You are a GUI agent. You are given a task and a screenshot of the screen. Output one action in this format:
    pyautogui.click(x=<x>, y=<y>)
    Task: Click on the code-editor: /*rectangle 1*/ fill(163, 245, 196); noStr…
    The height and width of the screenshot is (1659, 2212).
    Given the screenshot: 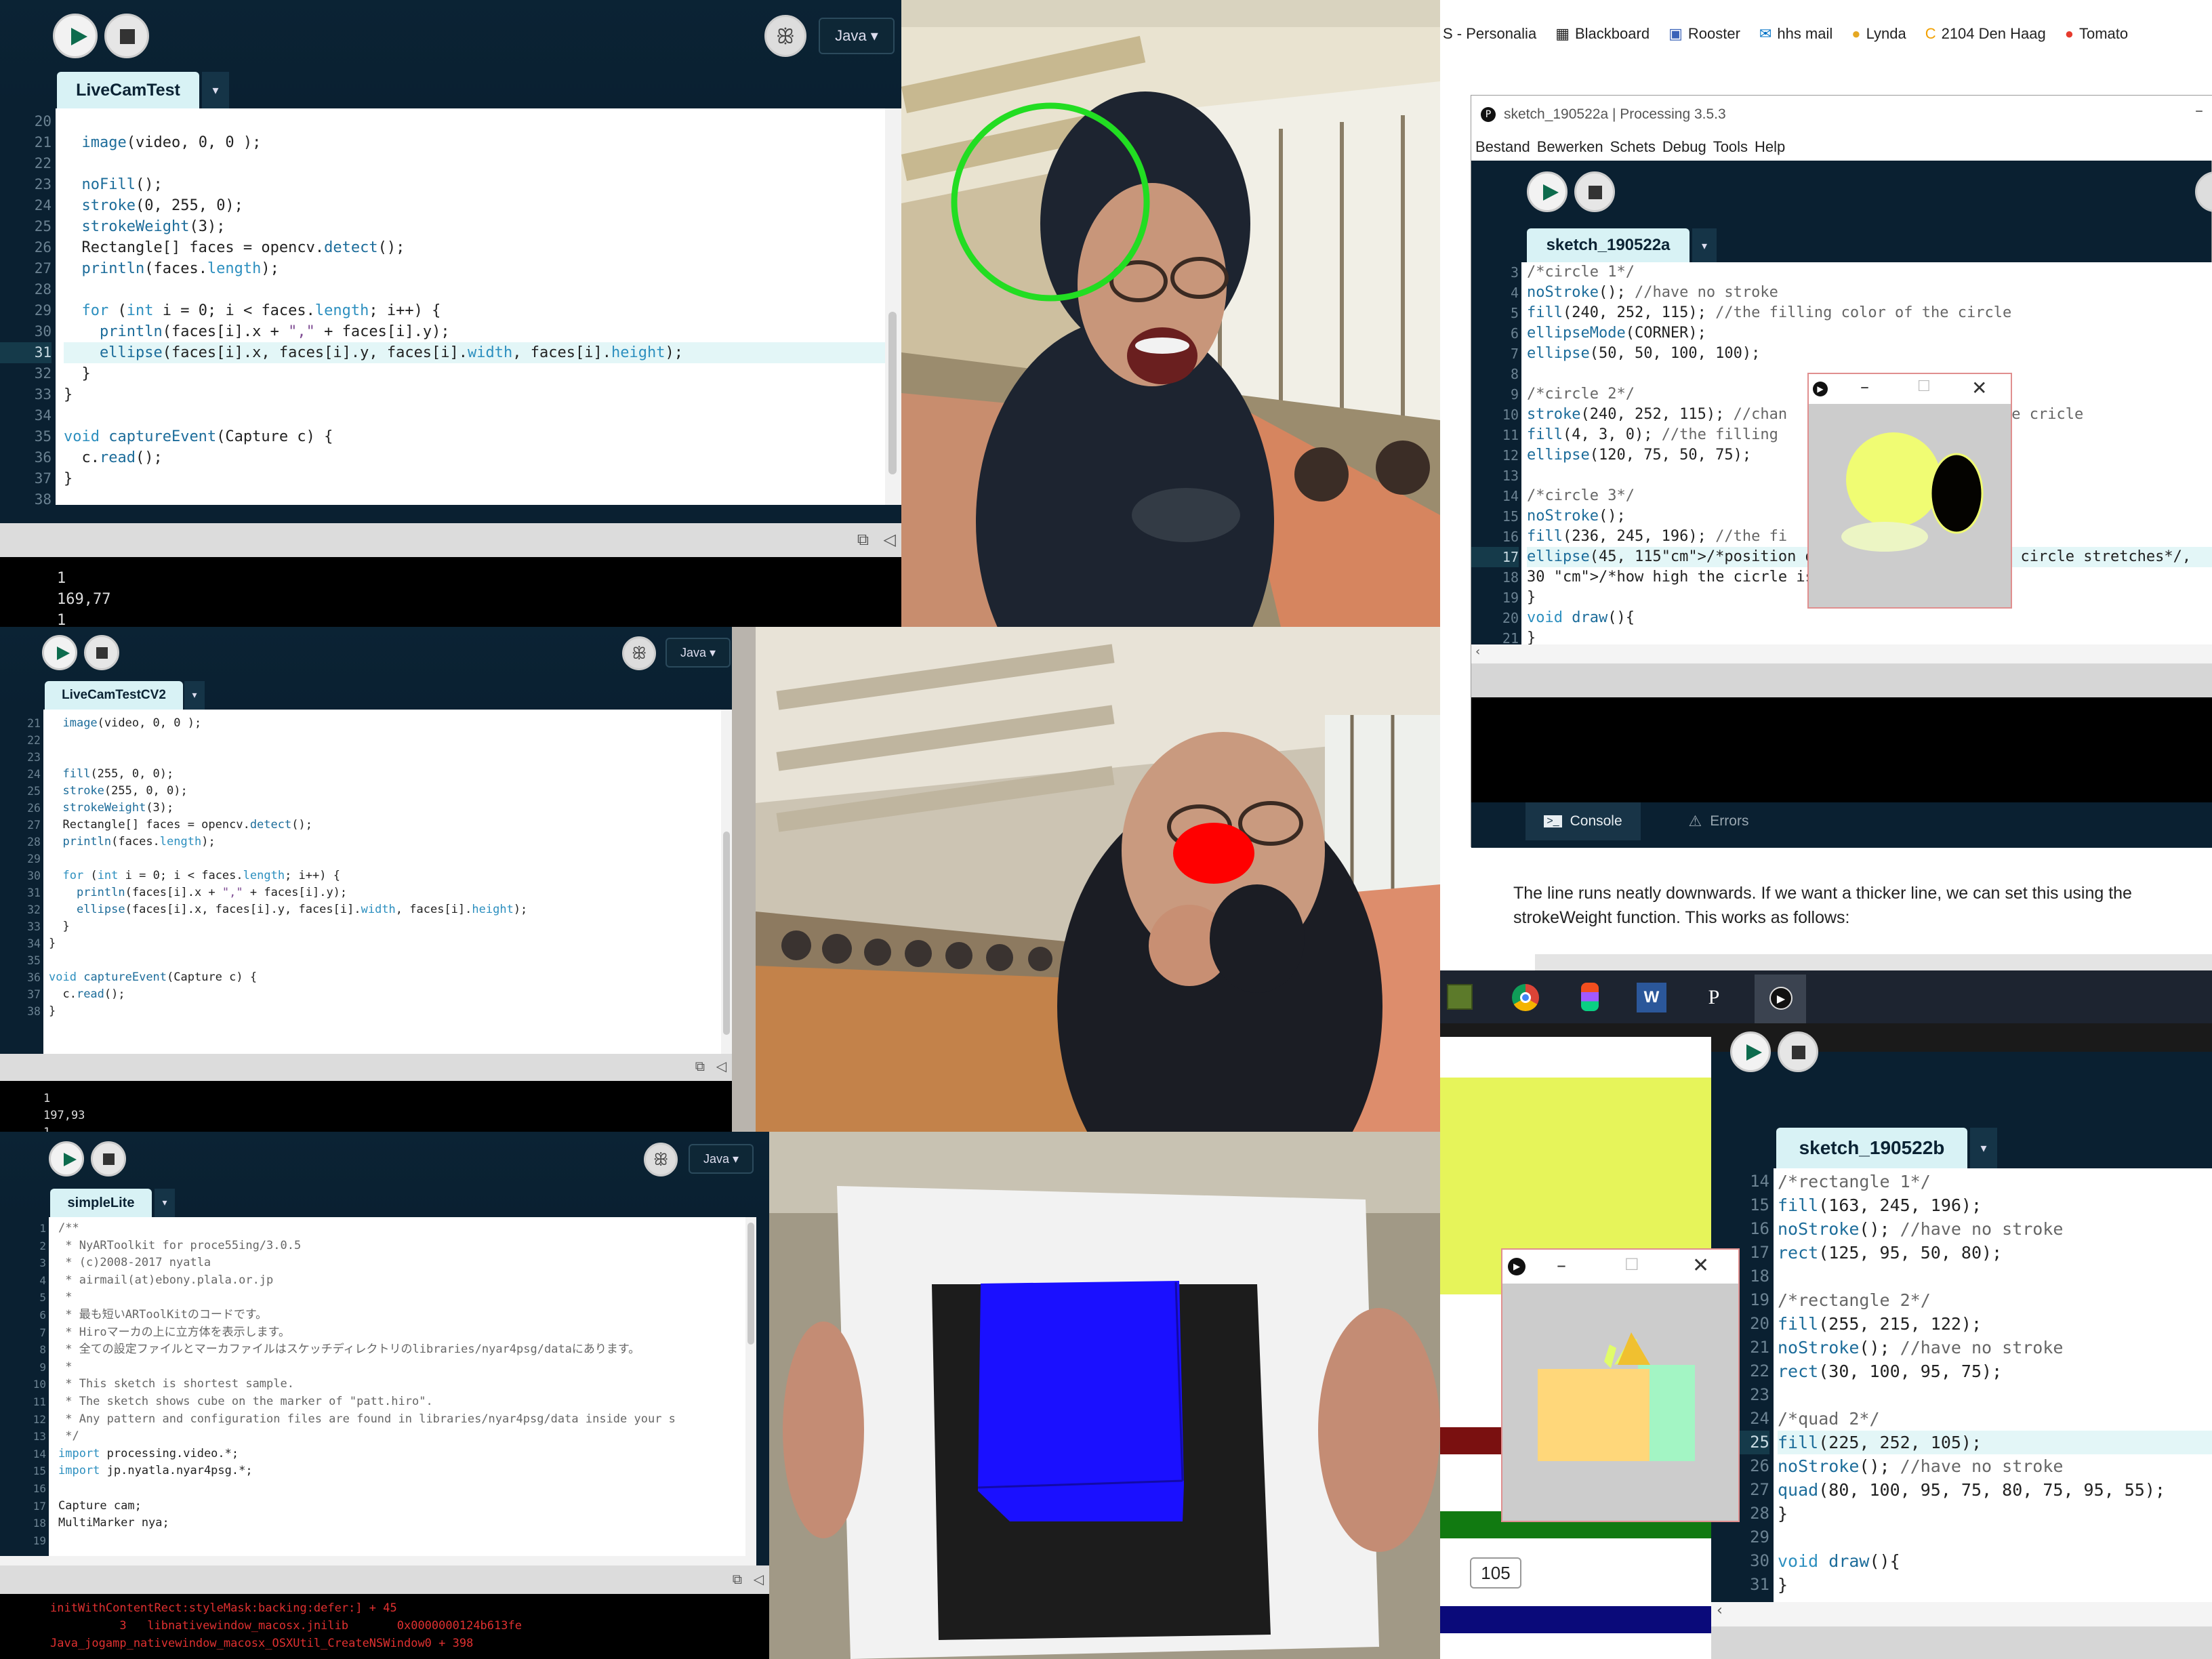 What is the action you would take?
    pyautogui.click(x=1993, y=1385)
    